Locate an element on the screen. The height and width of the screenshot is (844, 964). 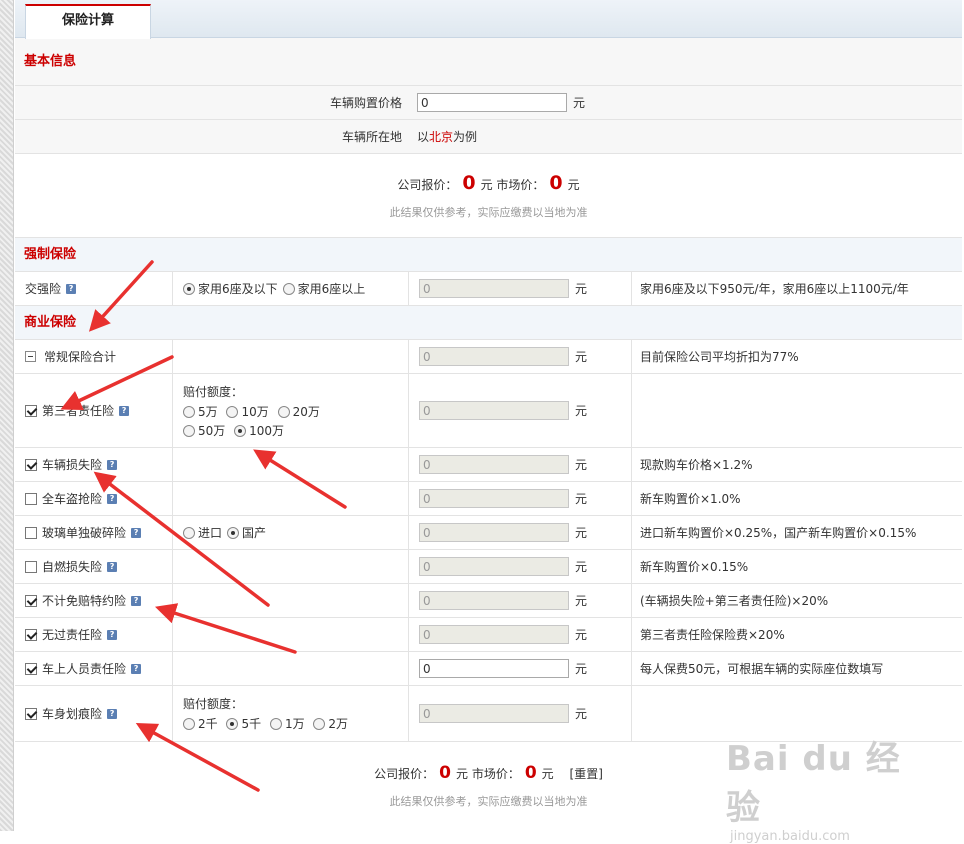
location-city: 北京 is located at coordinates (441, 137).